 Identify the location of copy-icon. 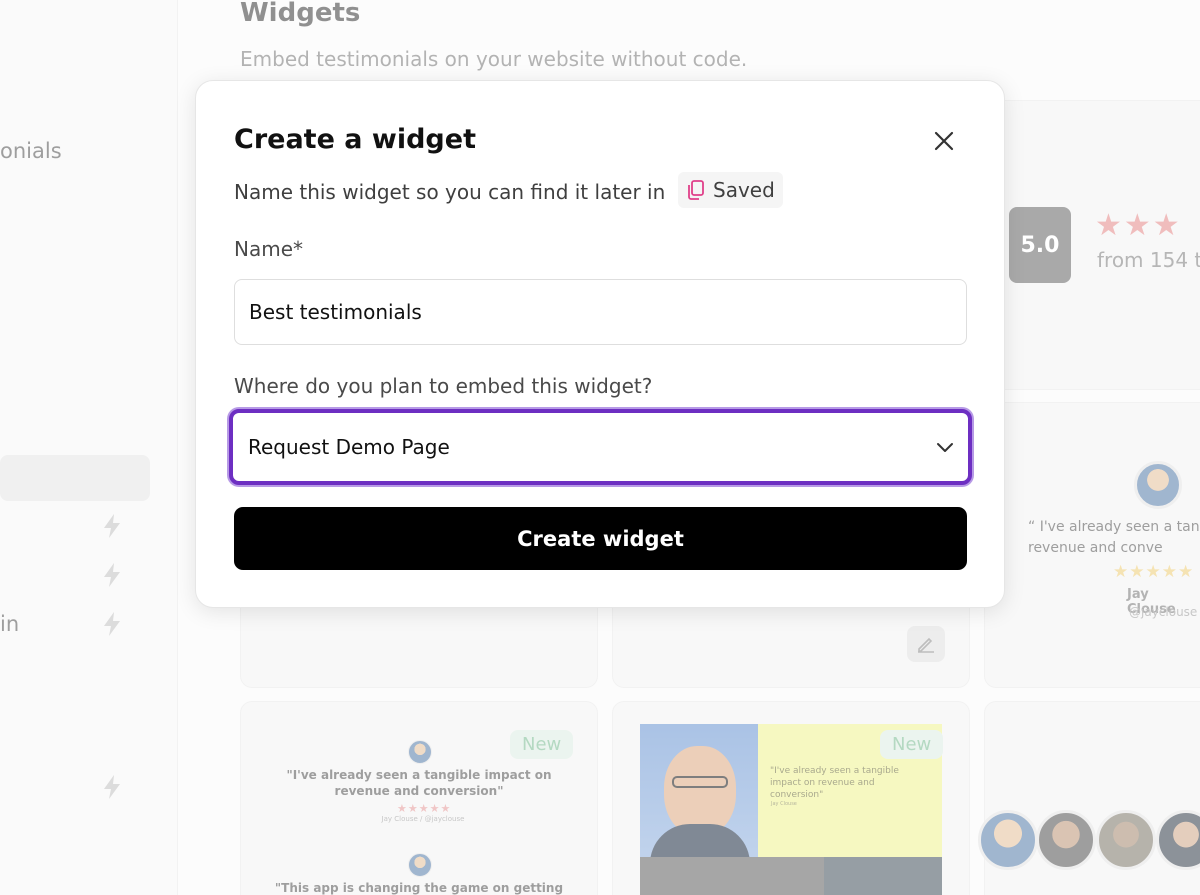
(696, 190).